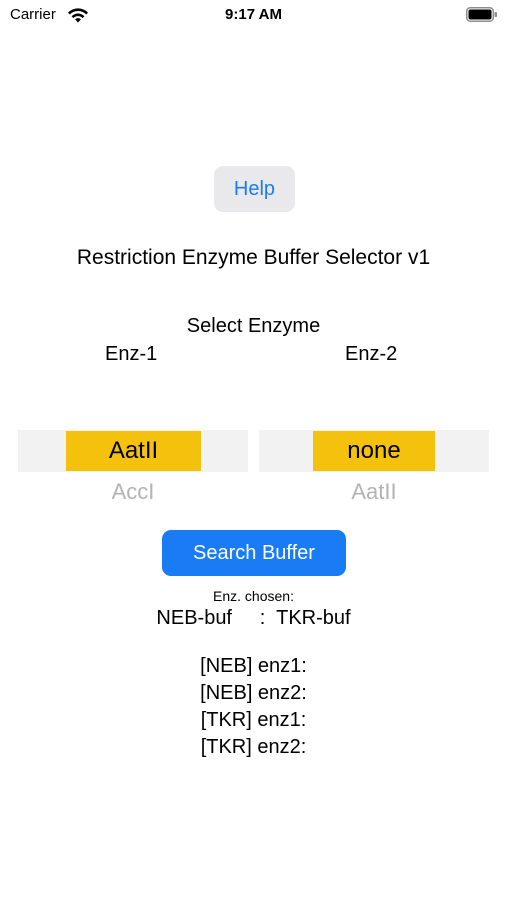  Describe the element at coordinates (253, 747) in the screenshot. I see `result-tkr-enz2: [TKR] enz2:` at that location.